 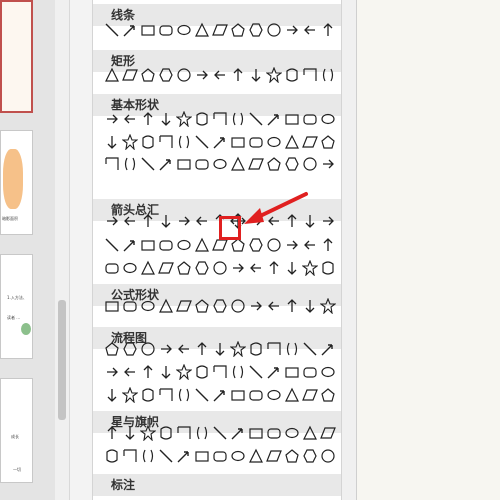 What do you see at coordinates (62, 250) in the screenshot?
I see `thumbnail-scrollbar` at bounding box center [62, 250].